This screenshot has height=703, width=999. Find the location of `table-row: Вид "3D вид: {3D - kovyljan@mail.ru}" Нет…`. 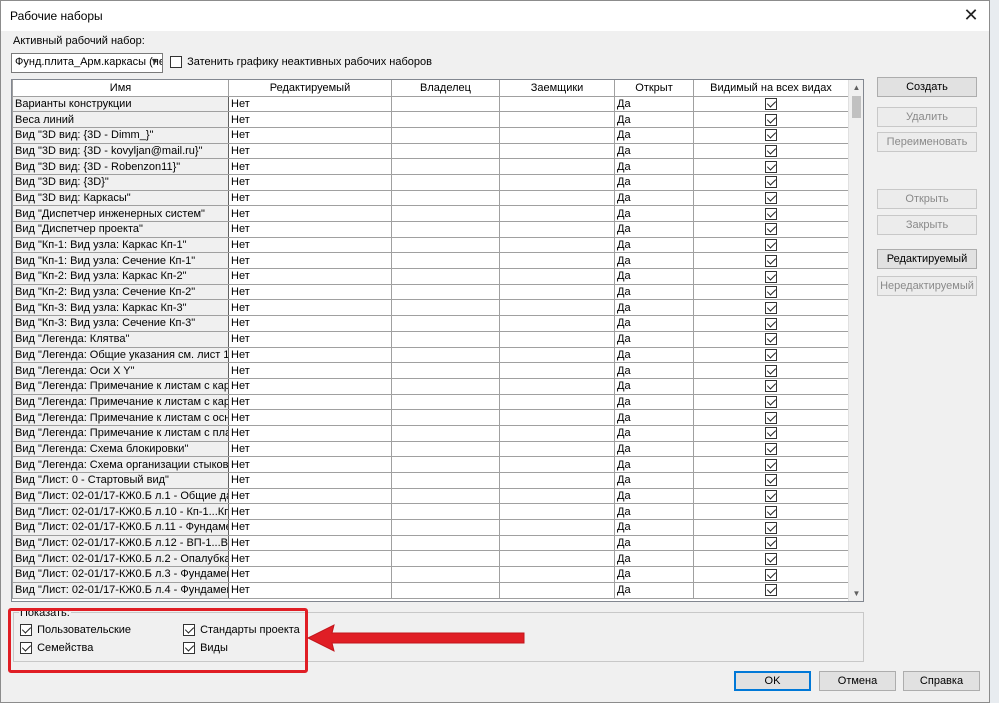

table-row: Вид "3D вид: {3D - kovyljan@mail.ru}" Нет… is located at coordinates (430, 151).